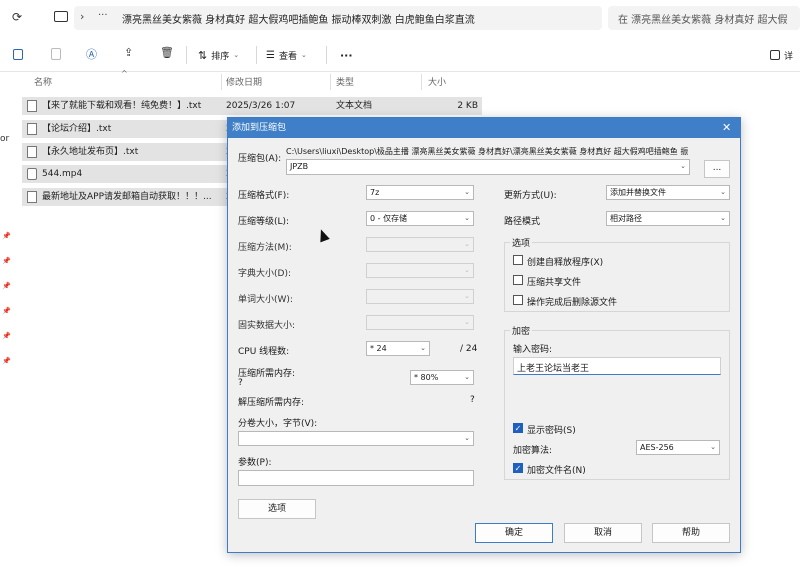 This screenshot has width=800, height=584. I want to click on address-path: 漂亮黑丝美女紫薇 身材真好 超大假鸡吧插鲍鱼 振动棒双刺激 白虎鲍鱼白浆直流, so click(361, 18).